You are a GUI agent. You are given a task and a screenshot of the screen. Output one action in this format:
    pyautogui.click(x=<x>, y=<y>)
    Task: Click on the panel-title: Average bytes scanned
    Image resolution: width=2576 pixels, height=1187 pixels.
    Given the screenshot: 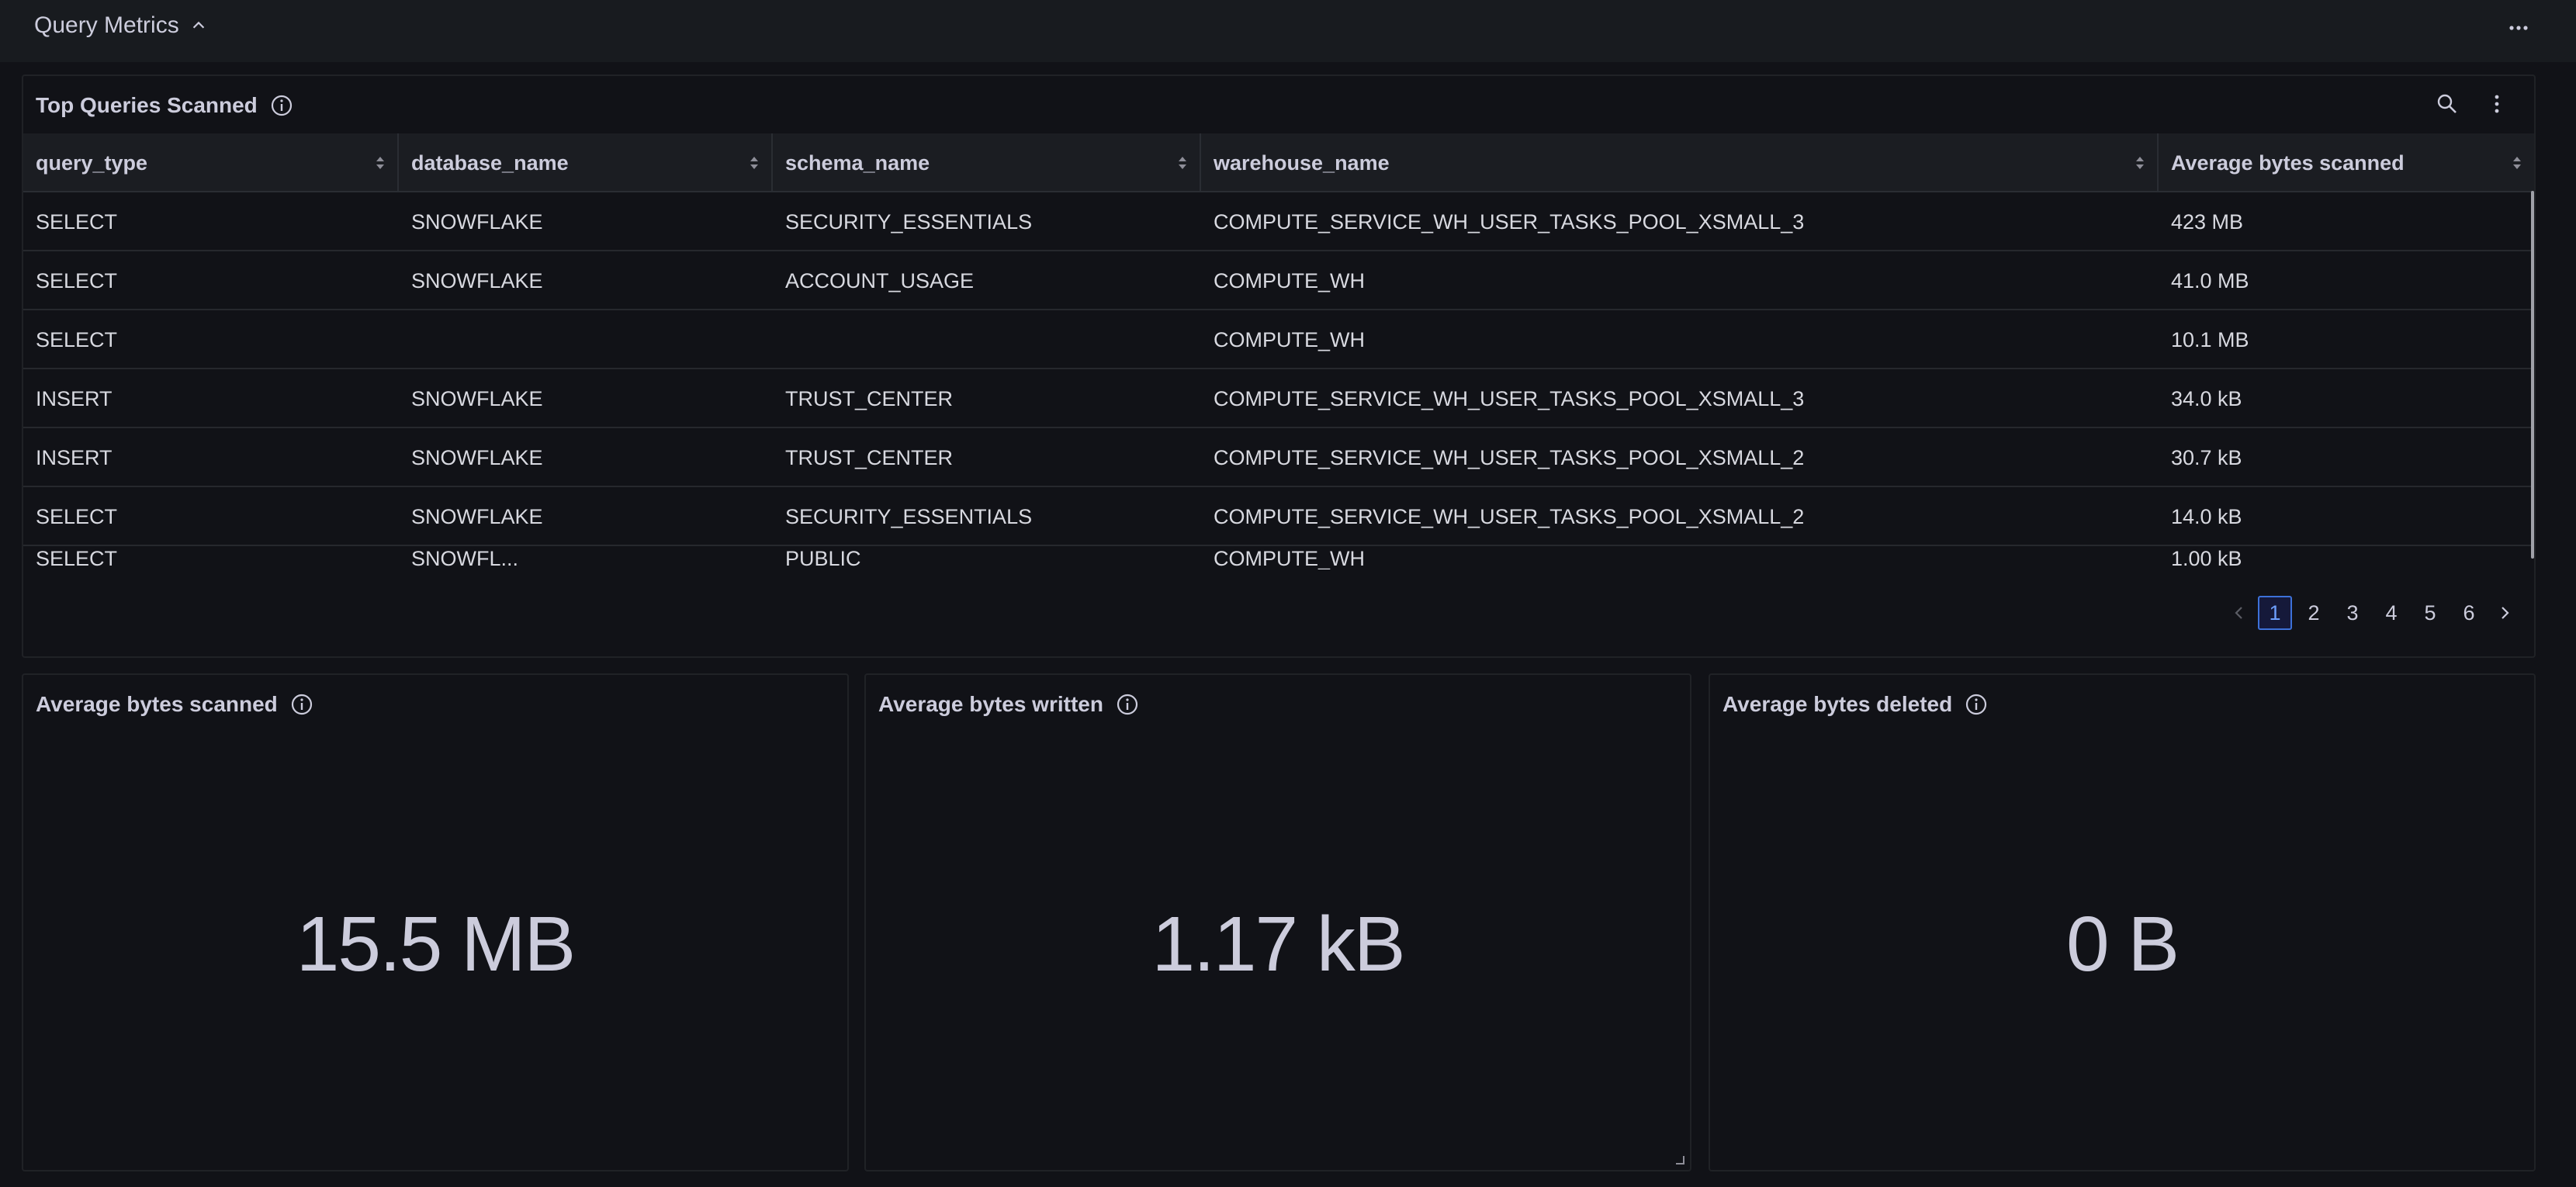 What is the action you would take?
    pyautogui.click(x=157, y=704)
    